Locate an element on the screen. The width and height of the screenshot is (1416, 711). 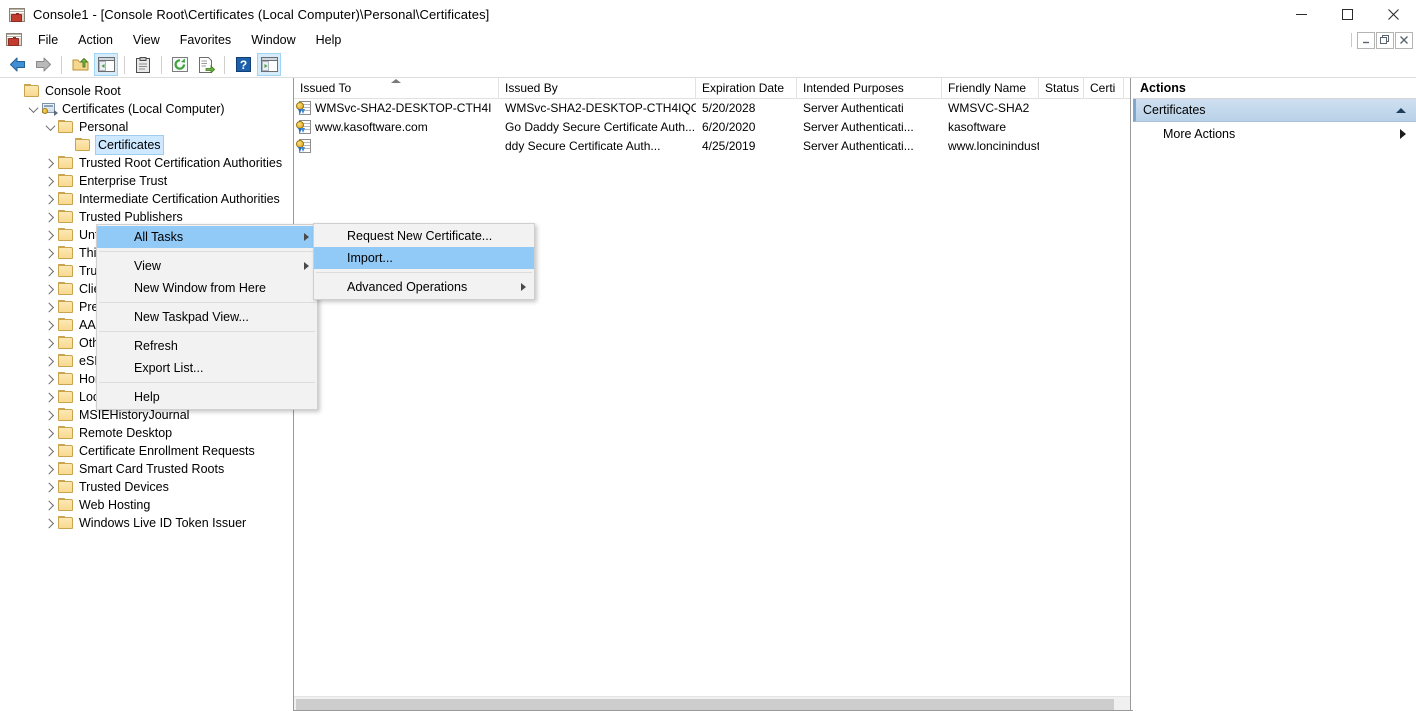
menu-favorites: Favorites is located at coordinates (205, 40).